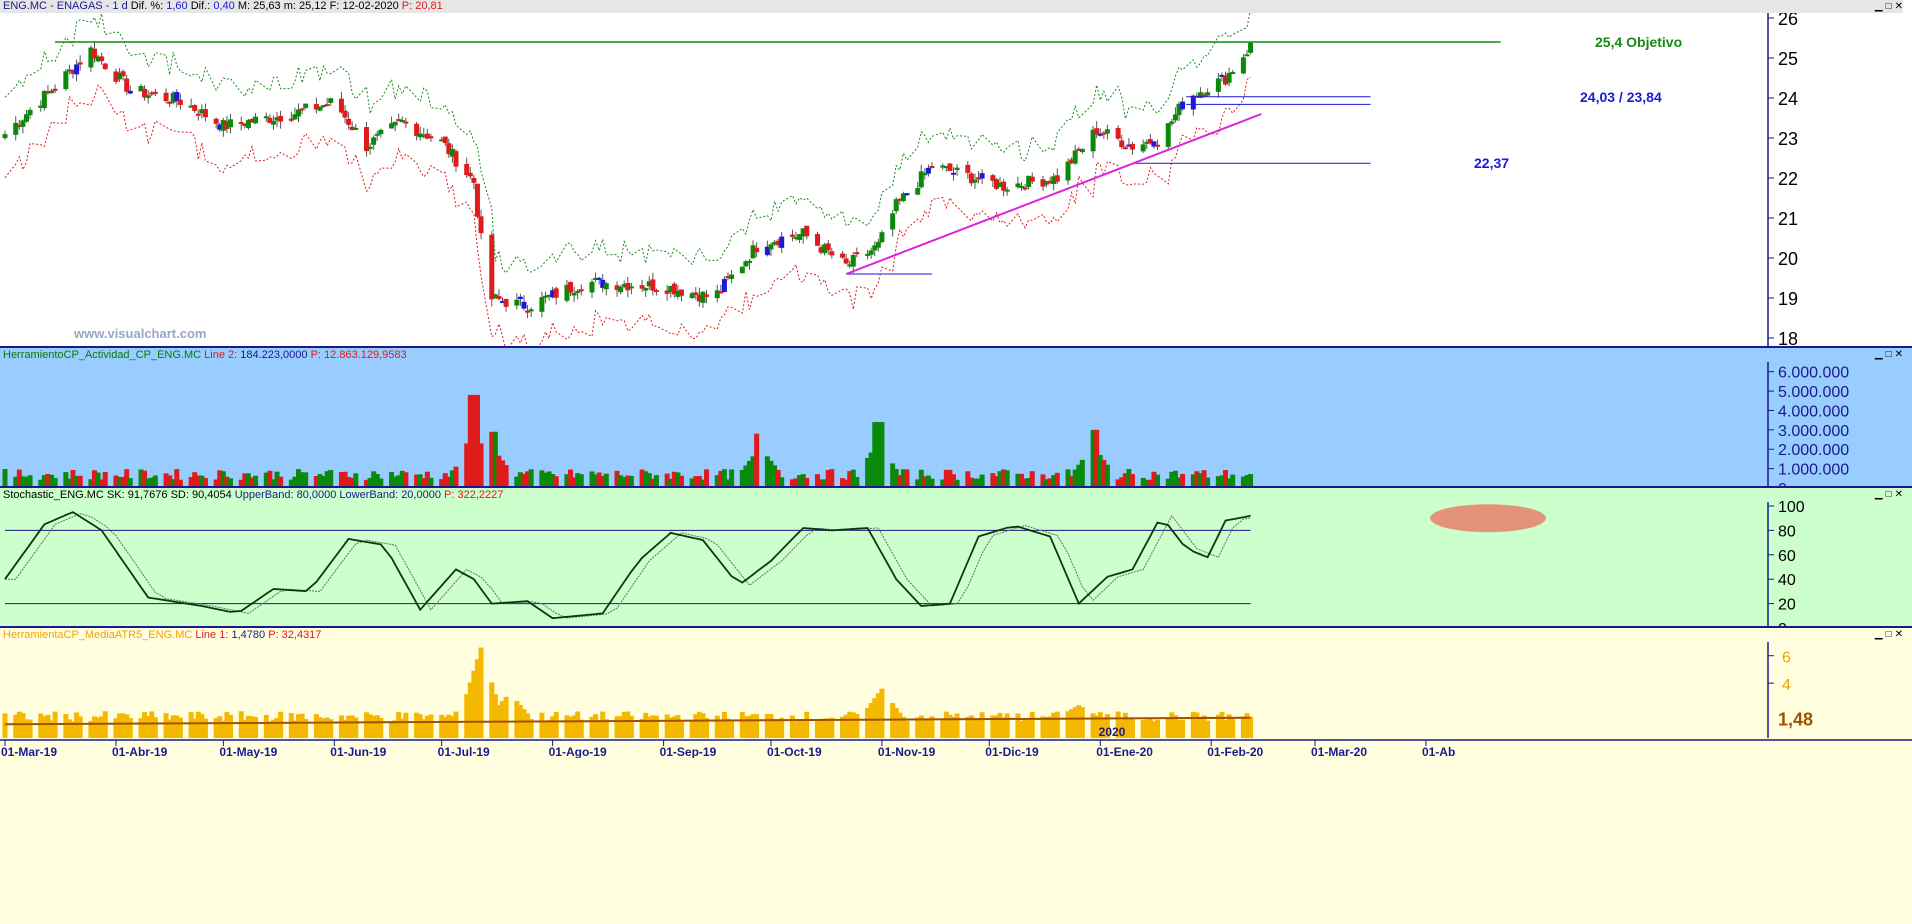  I want to click on atr-p-value: 32,4317, so click(301, 635).